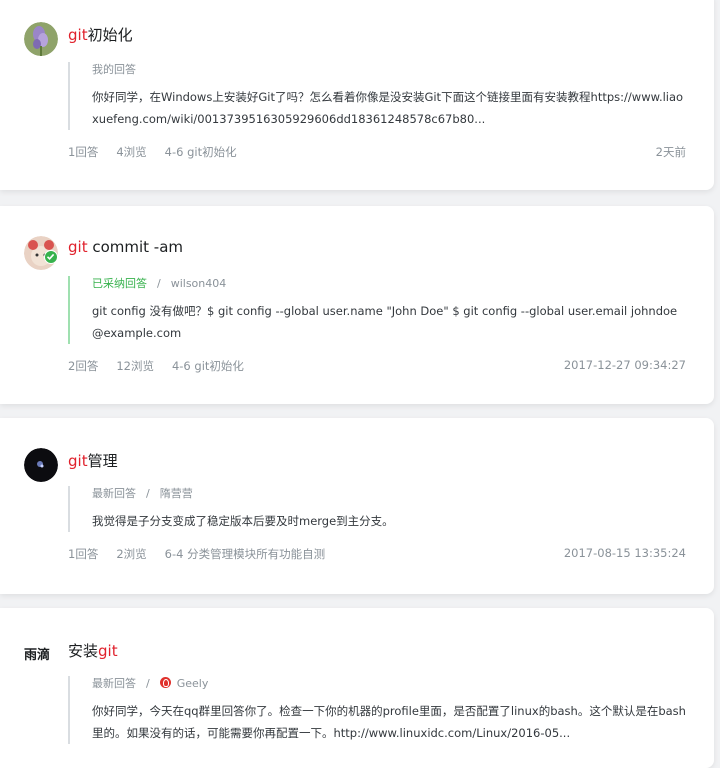 The image size is (720, 768). Describe the element at coordinates (377, 509) in the screenshot. I see `answer-quote: 最新回答 / 隋营营 我觉得是子分支变成了稳定版本后要及时merge到主分支。` at that location.